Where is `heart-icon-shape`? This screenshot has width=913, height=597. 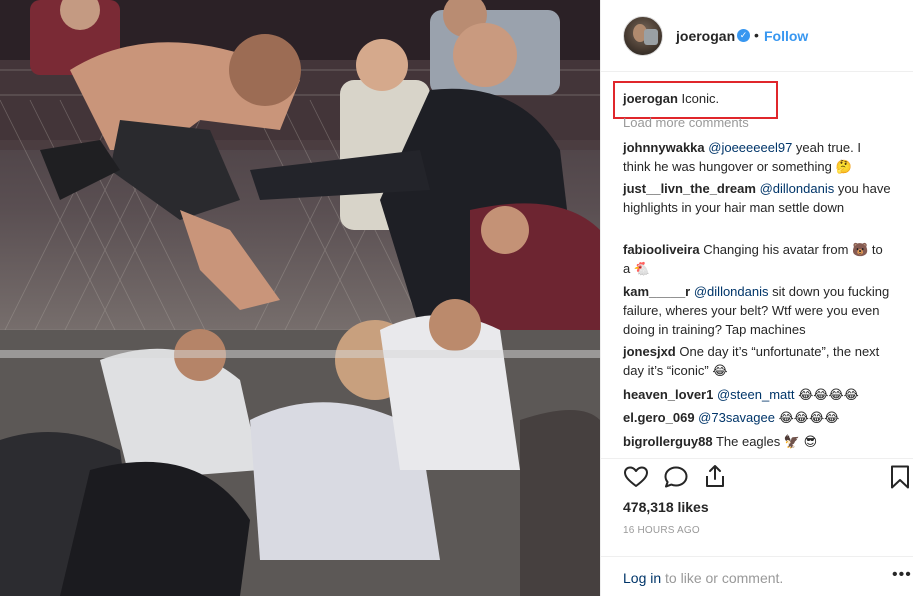 heart-icon-shape is located at coordinates (636, 476).